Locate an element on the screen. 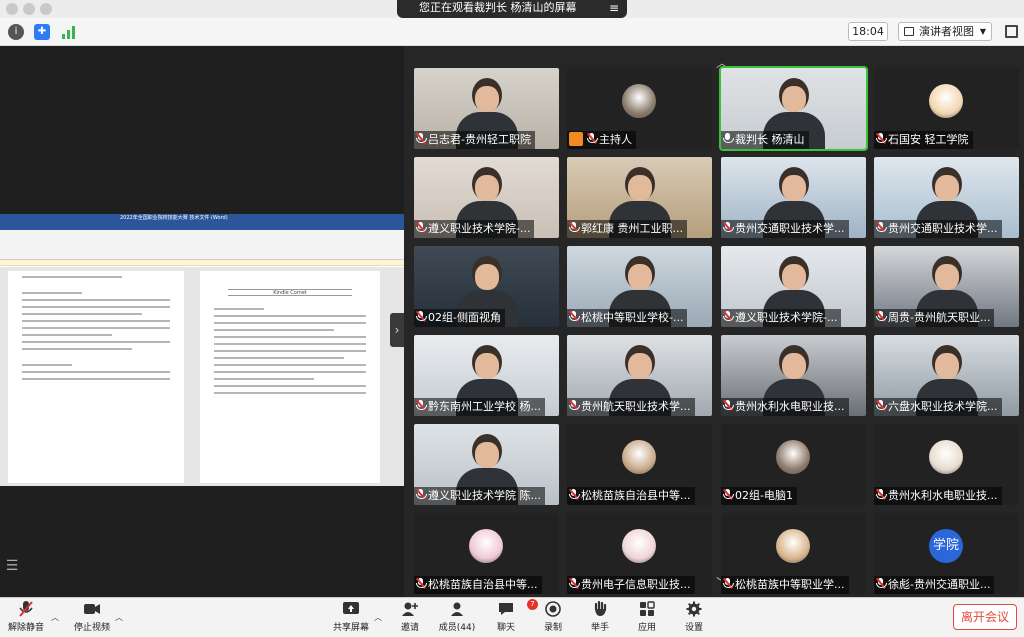 The height and width of the screenshot is (637, 1024). participant-name-bar: 吕志君-贵州轻工职院 is located at coordinates (474, 140).